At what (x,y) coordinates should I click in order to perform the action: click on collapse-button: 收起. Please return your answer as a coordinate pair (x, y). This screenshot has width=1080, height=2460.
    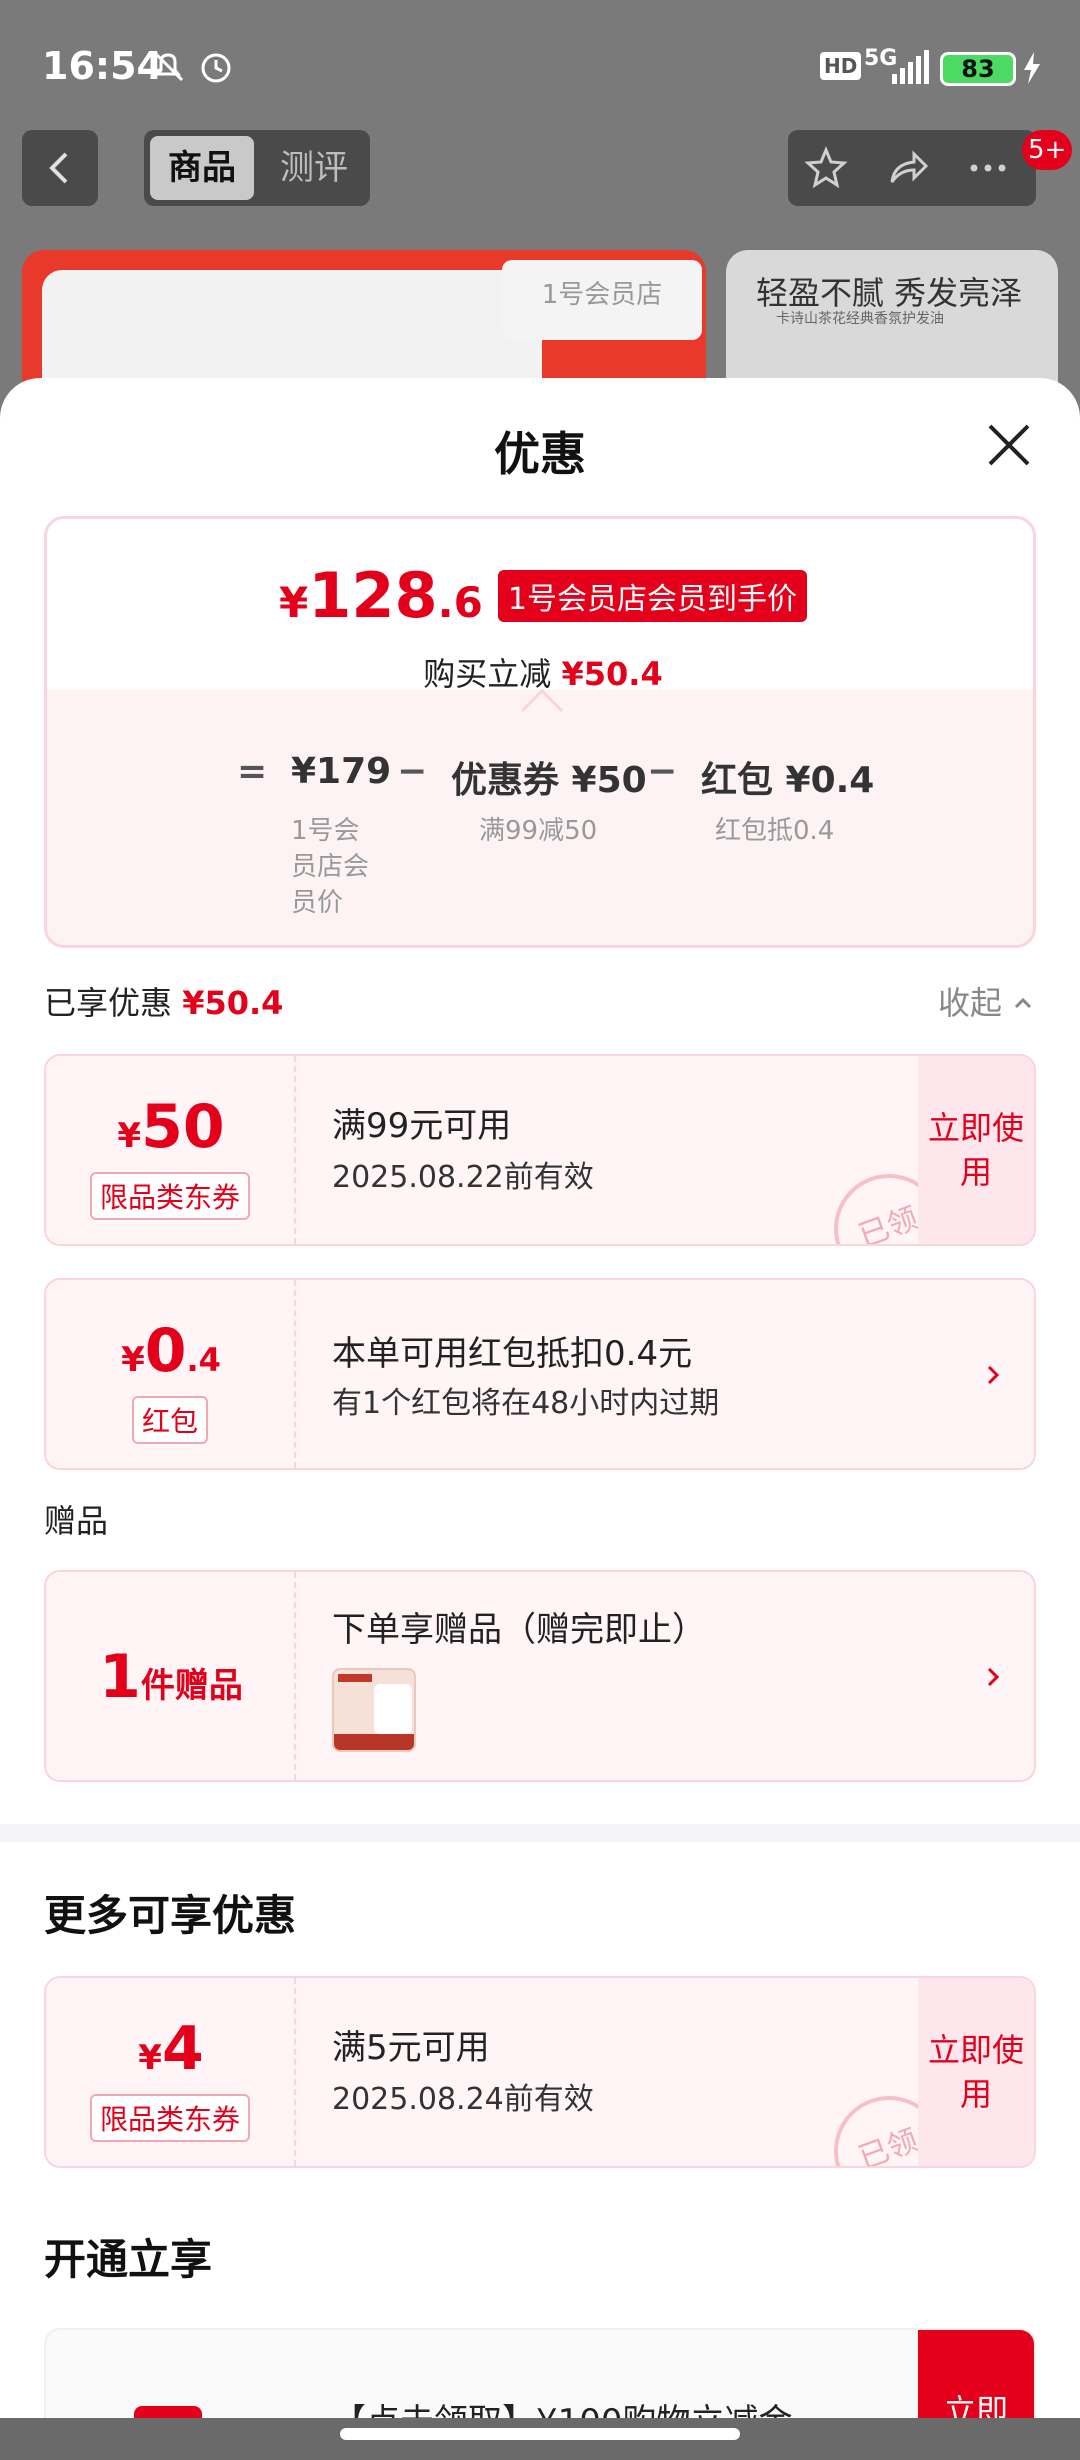
    Looking at the image, I should click on (986, 1001).